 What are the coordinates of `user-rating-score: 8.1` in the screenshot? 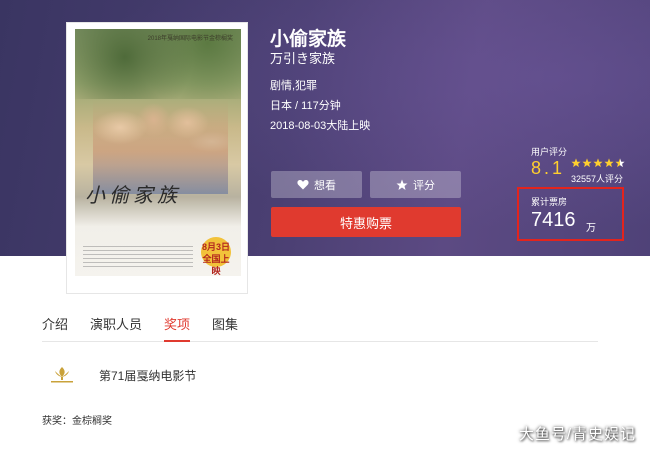 It's located at (548, 168).